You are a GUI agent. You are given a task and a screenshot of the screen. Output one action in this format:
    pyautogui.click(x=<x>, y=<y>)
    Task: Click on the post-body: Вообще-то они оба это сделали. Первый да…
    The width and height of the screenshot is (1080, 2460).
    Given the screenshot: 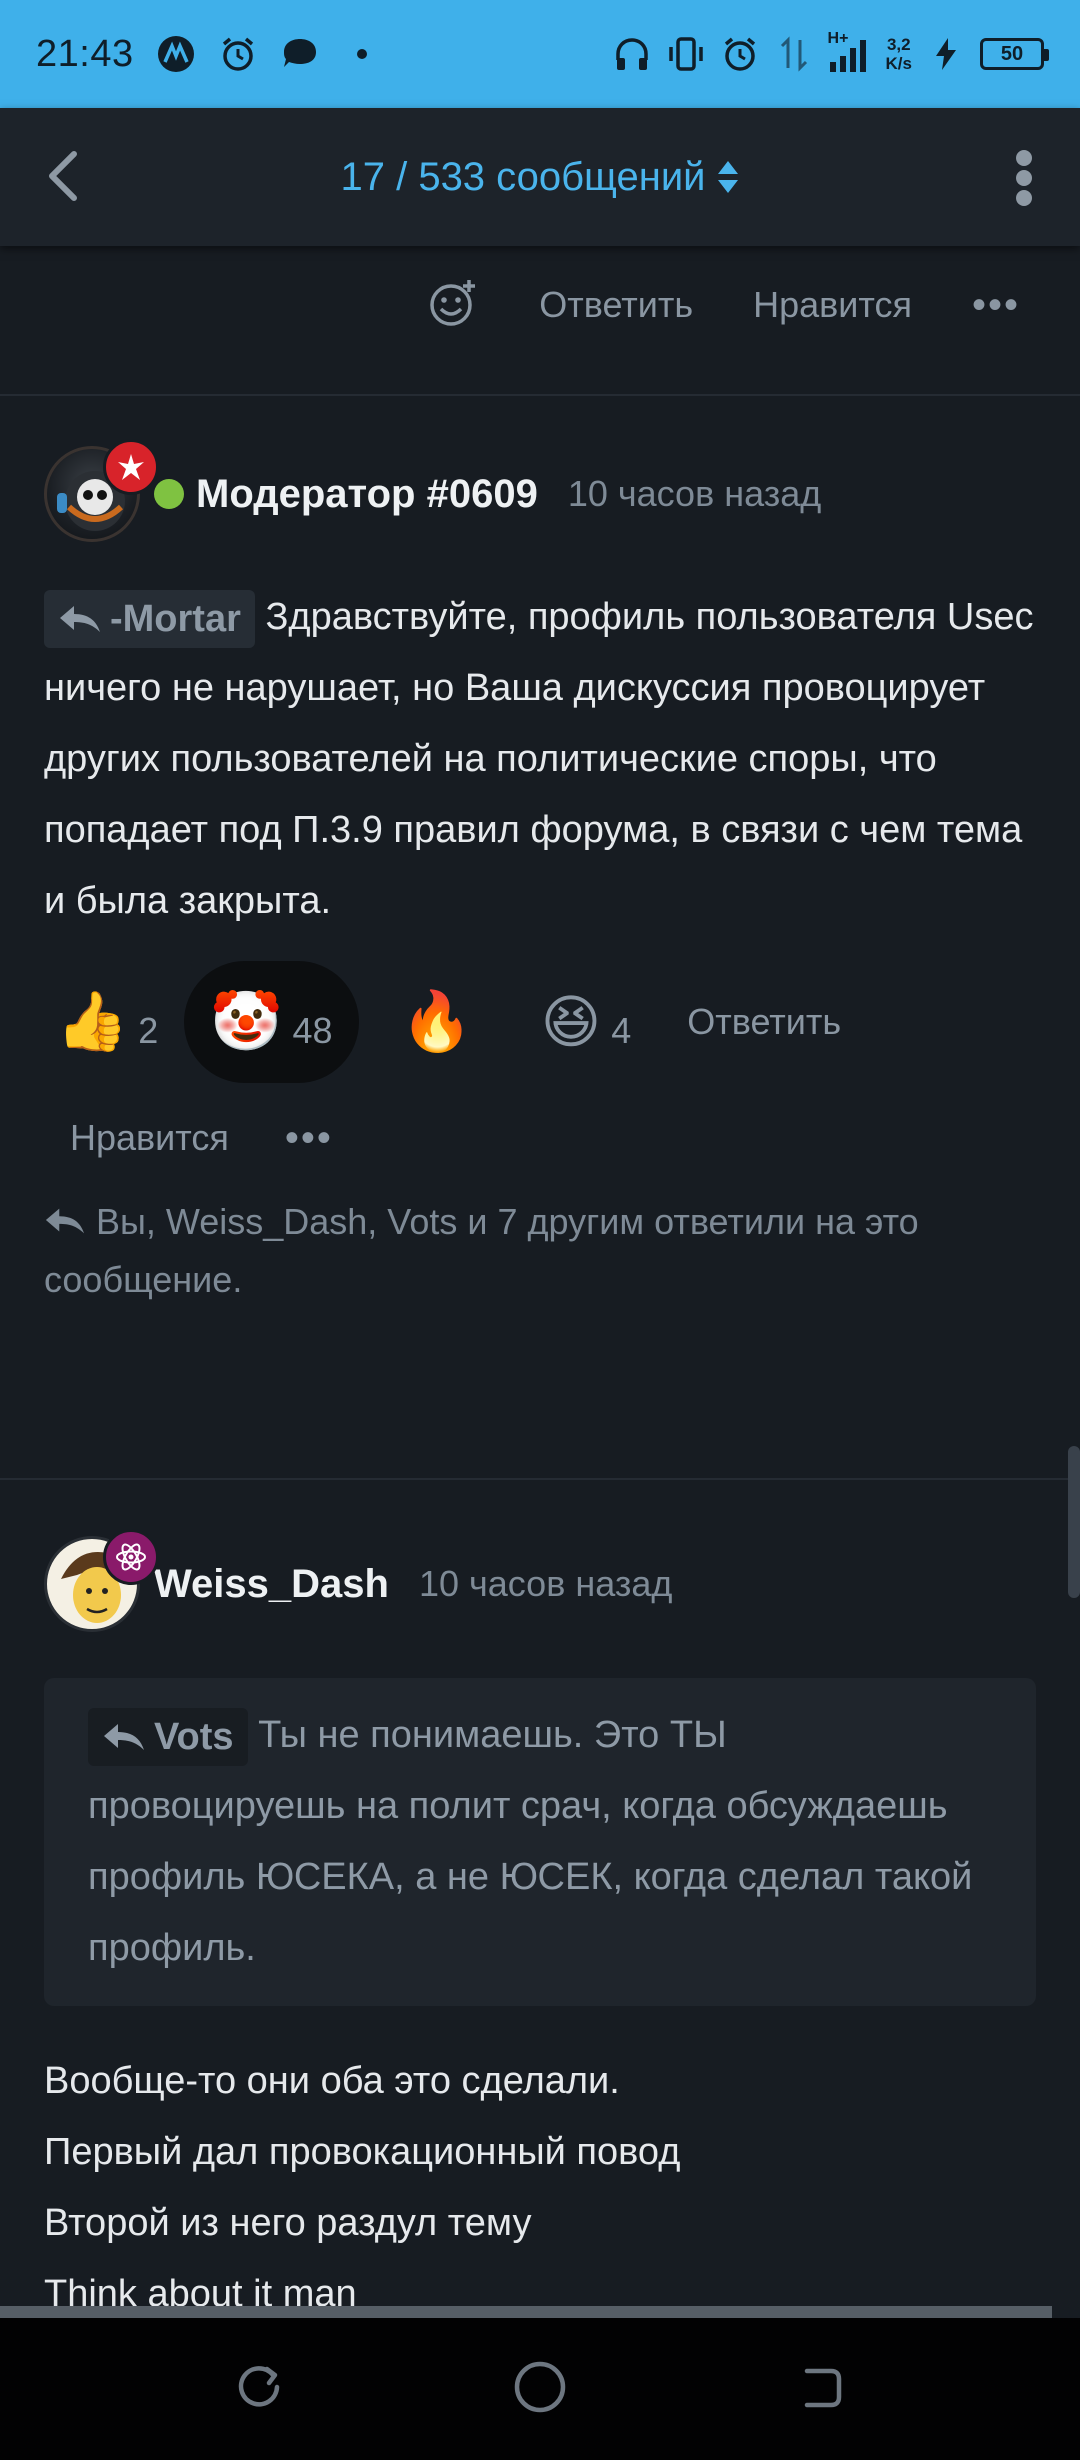 What is the action you would take?
    pyautogui.click(x=540, y=2156)
    